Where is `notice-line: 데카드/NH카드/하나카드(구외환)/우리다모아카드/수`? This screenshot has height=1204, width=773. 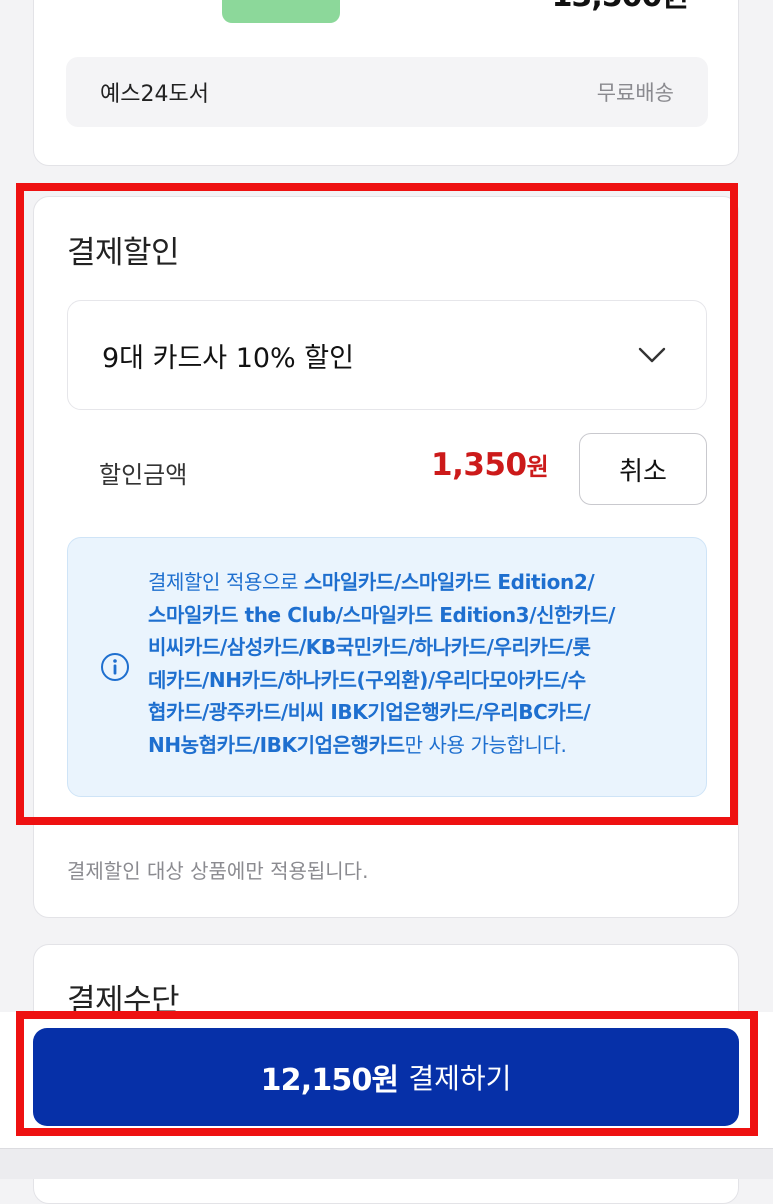
notice-line: 데카드/NH카드/하나카드(구외환)/우리다모아카드/수 is located at coordinates (420, 680).